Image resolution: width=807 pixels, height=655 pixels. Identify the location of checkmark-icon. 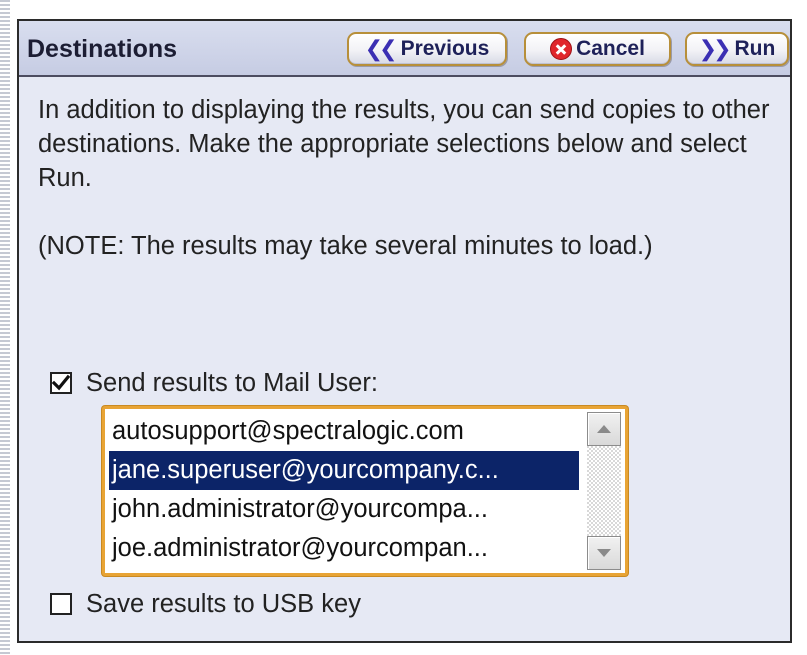
(61, 382).